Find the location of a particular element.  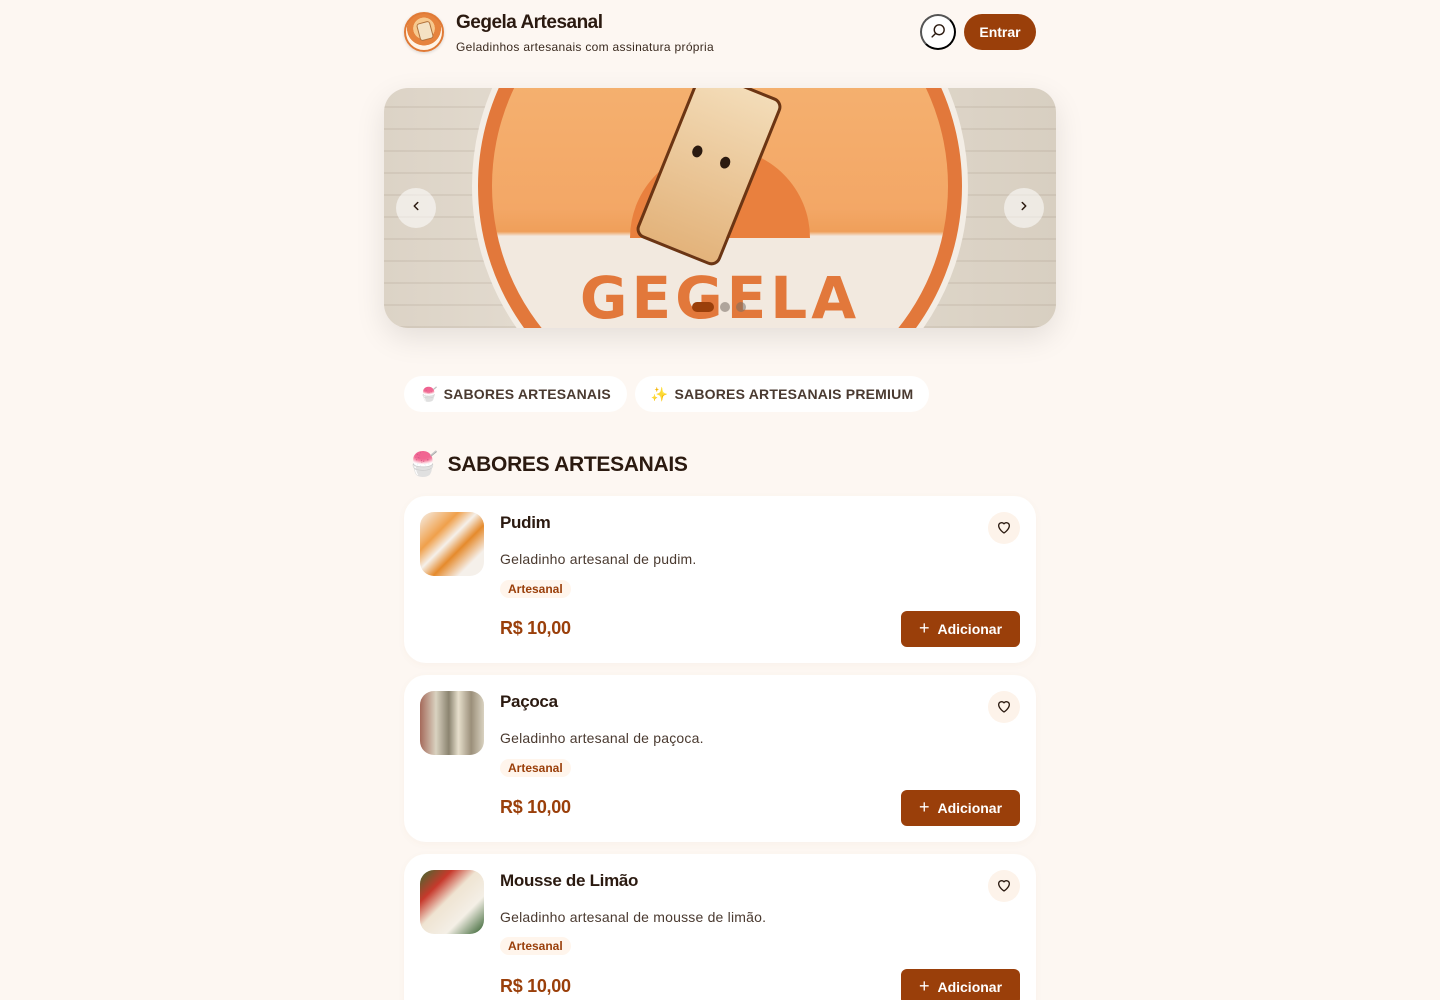

section-heading: 🍧 SABORES ARTESANAIS is located at coordinates (548, 464).